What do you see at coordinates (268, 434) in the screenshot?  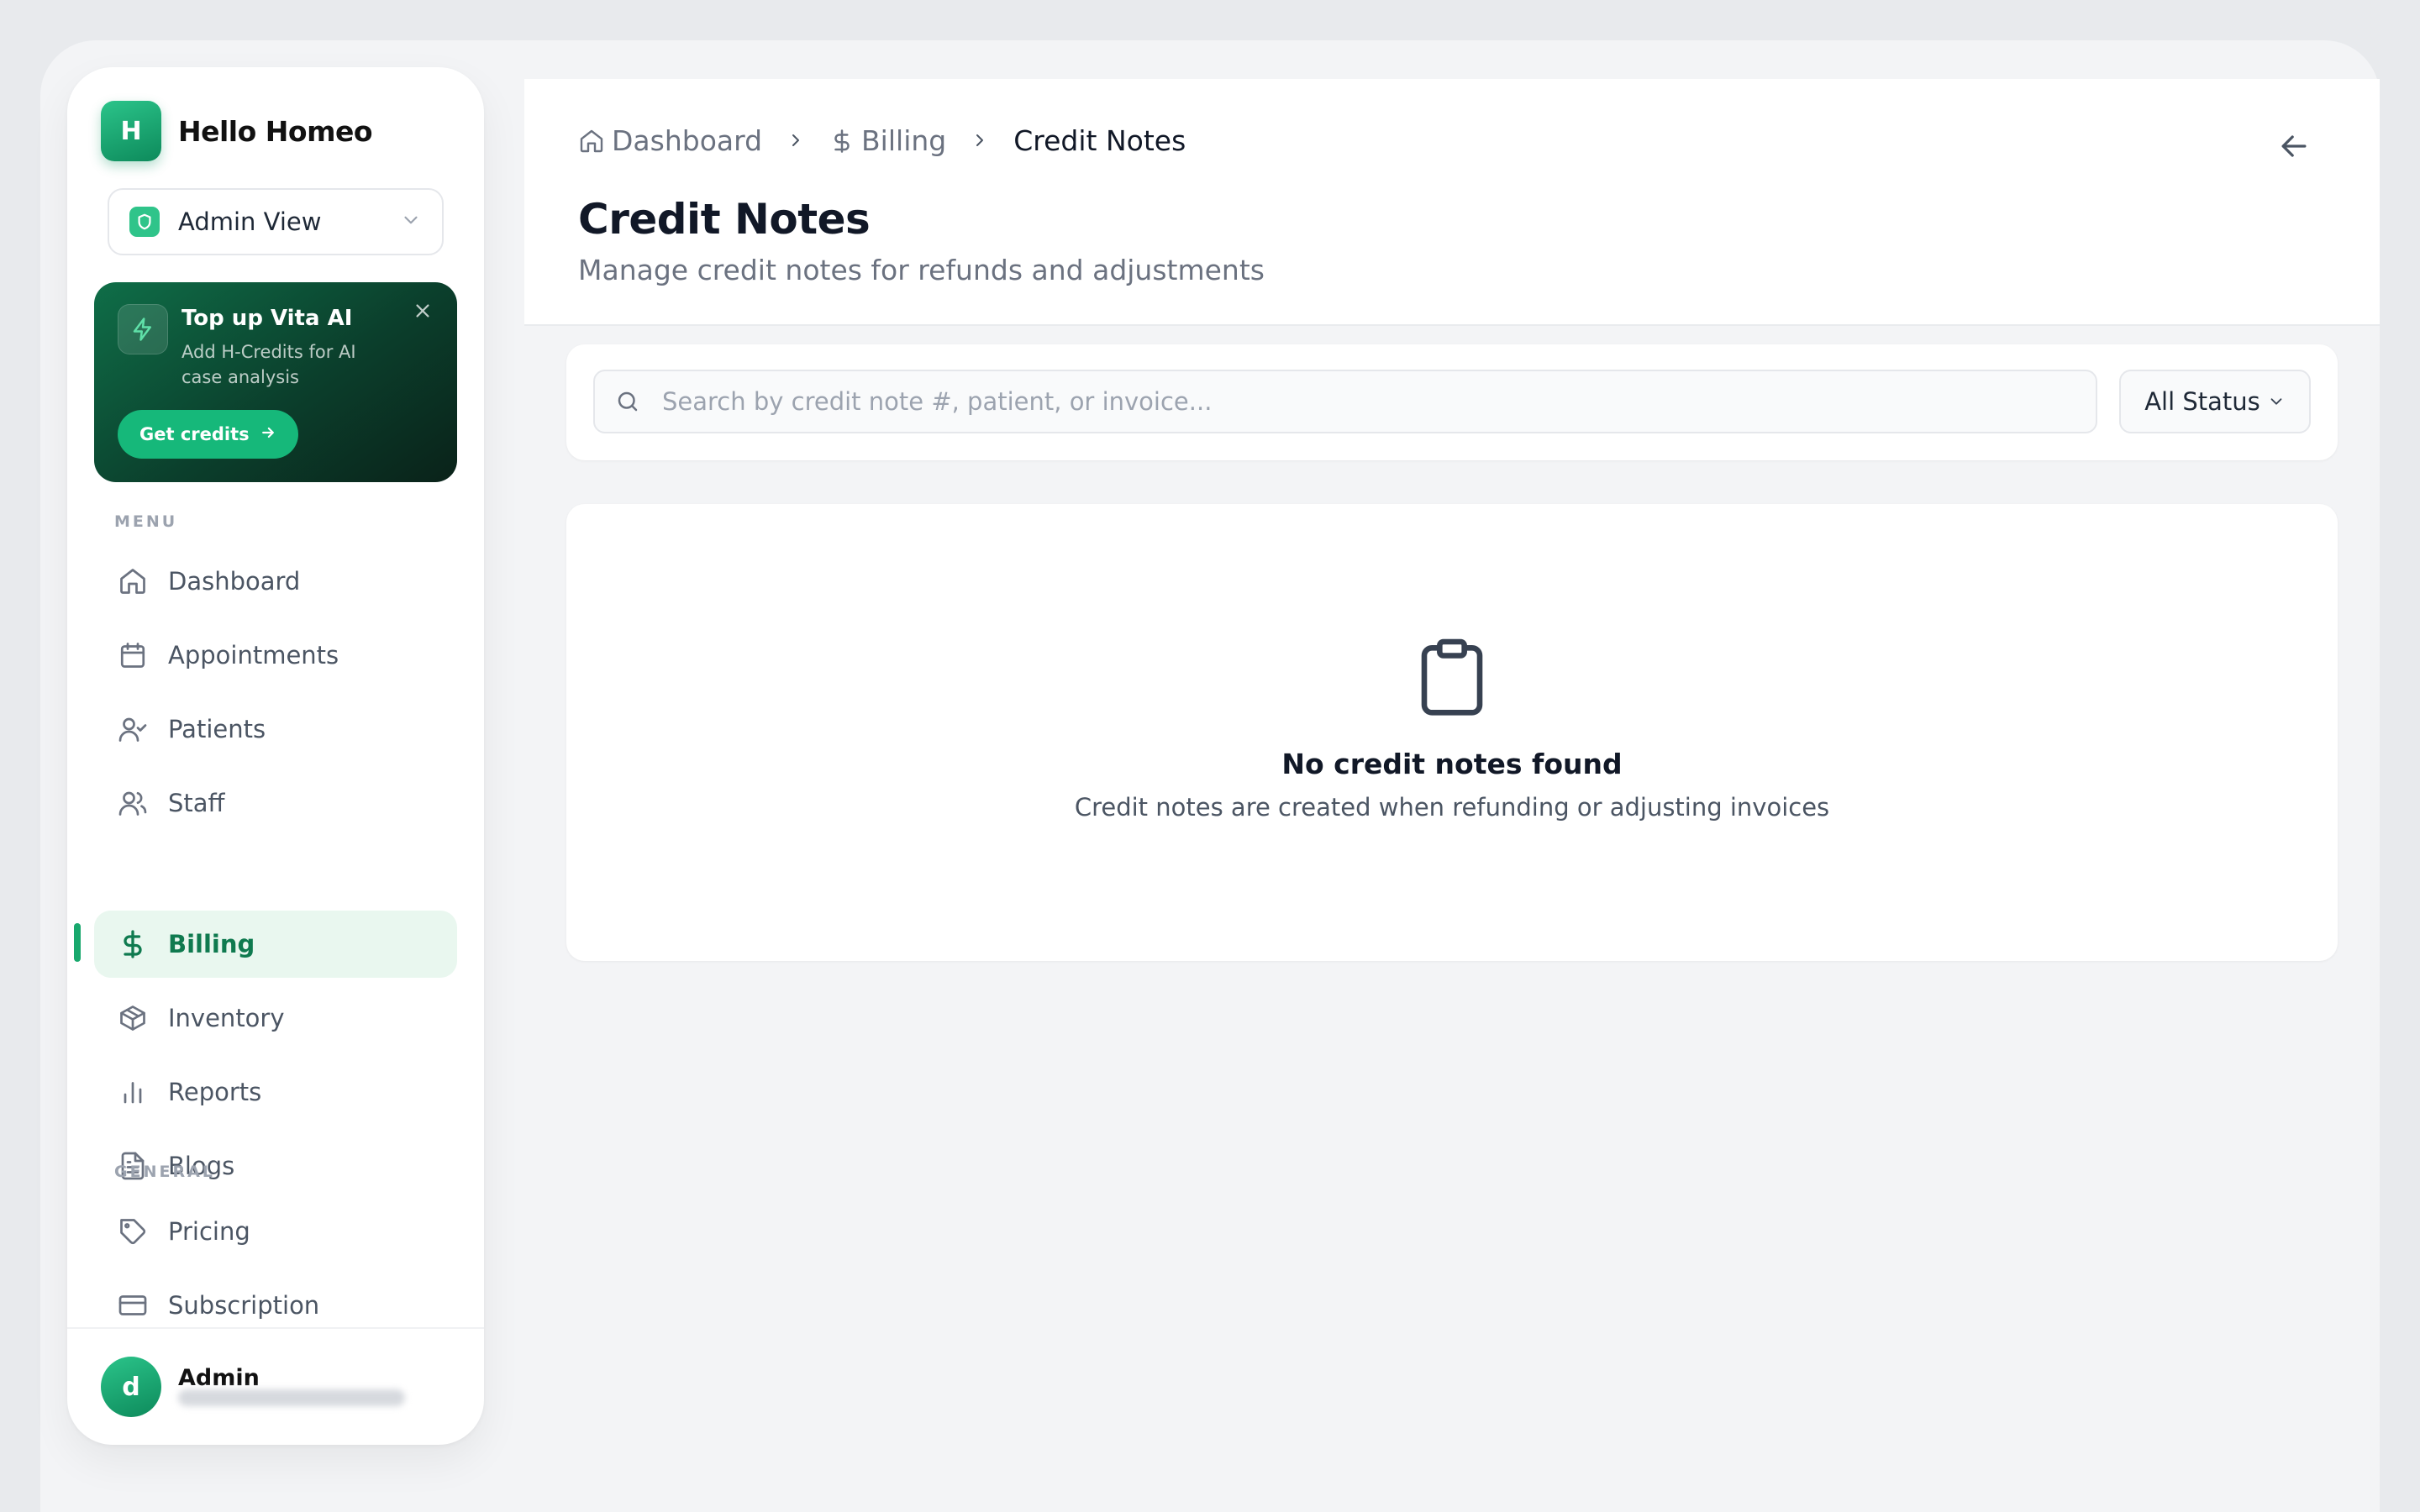 I see `arrow-right-icon` at bounding box center [268, 434].